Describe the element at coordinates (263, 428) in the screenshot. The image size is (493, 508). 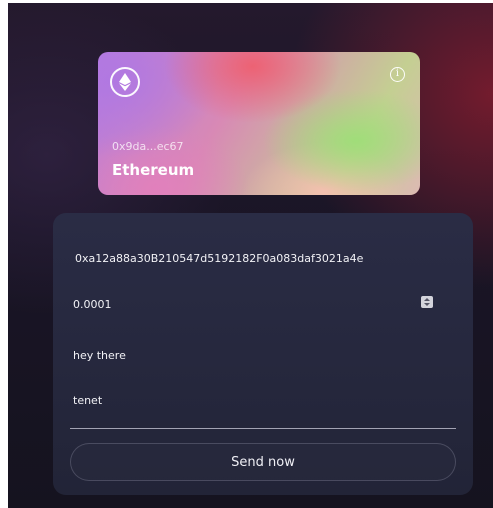
I see `divider` at that location.